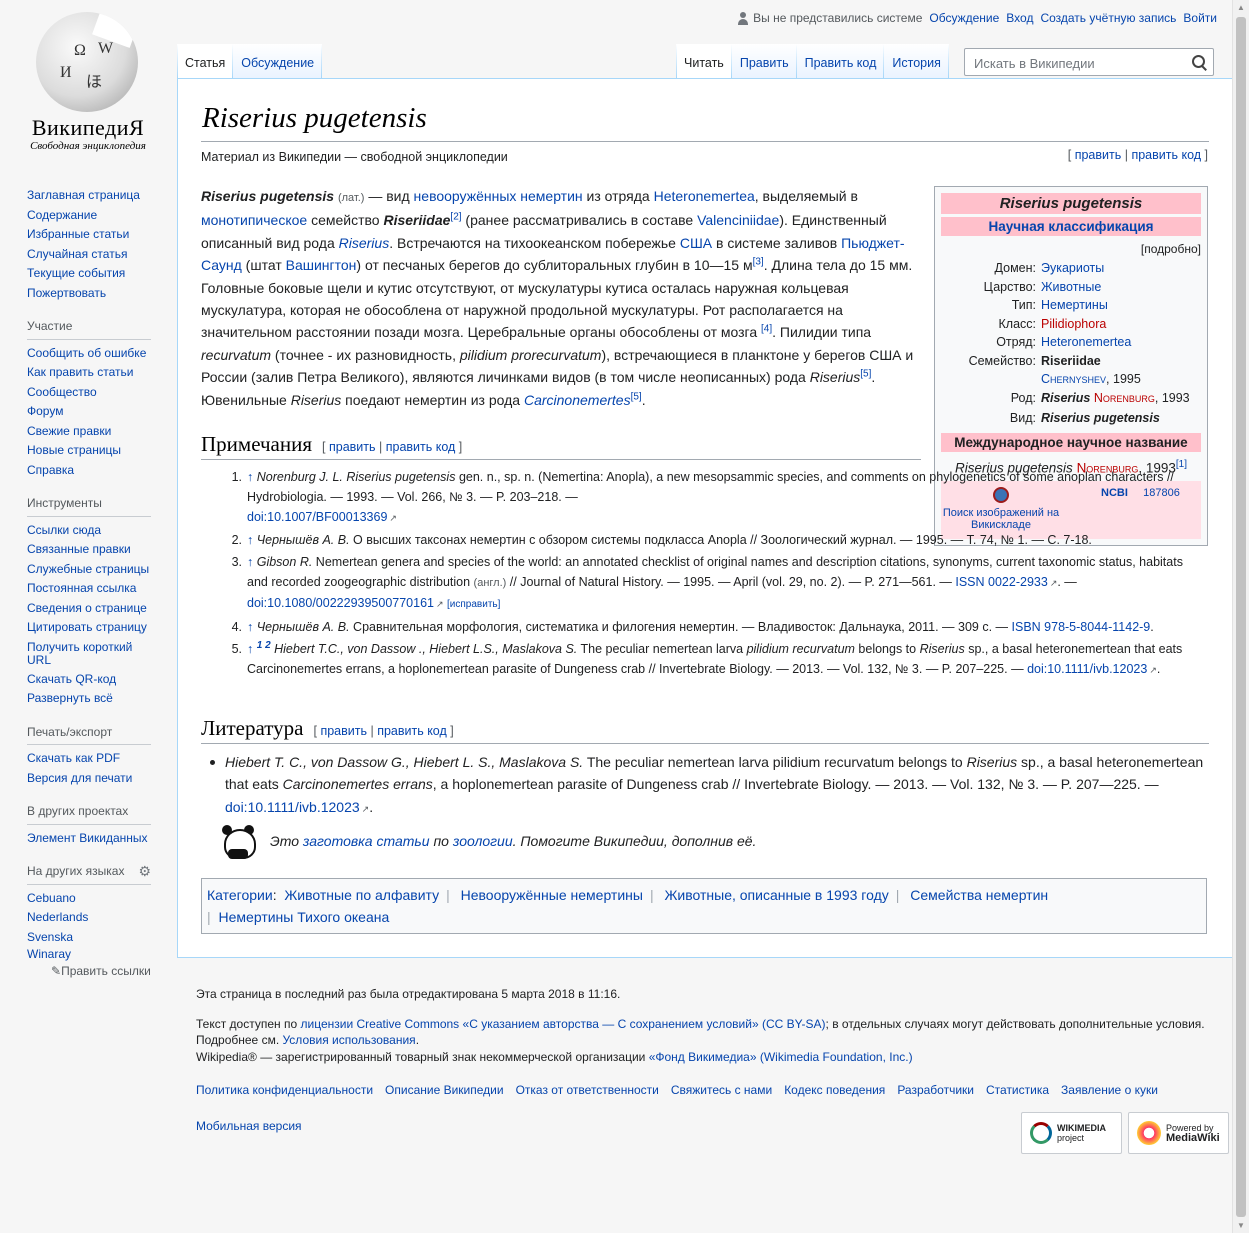  Describe the element at coordinates (1121, 342) in the screenshot. I see `taxon-link: Heteronemertea` at that location.